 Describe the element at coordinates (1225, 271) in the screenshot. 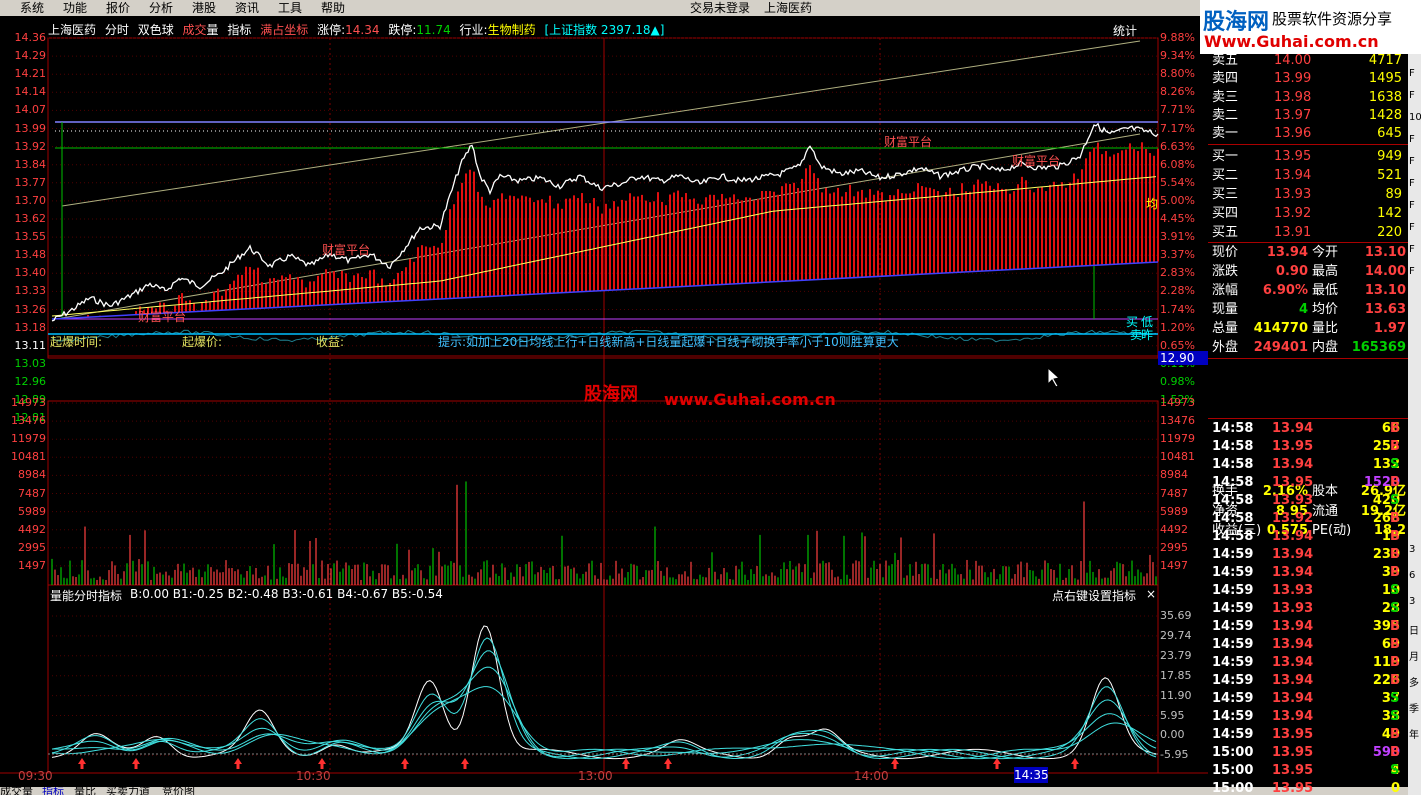

I see `stat-label-1: 涨跌` at that location.